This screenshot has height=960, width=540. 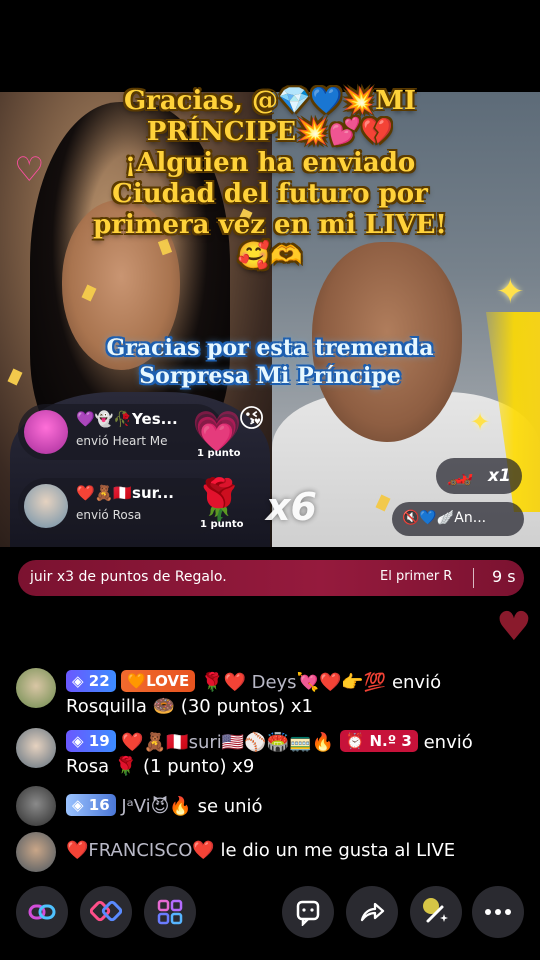 What do you see at coordinates (498, 912) in the screenshot?
I see `more-icon` at bounding box center [498, 912].